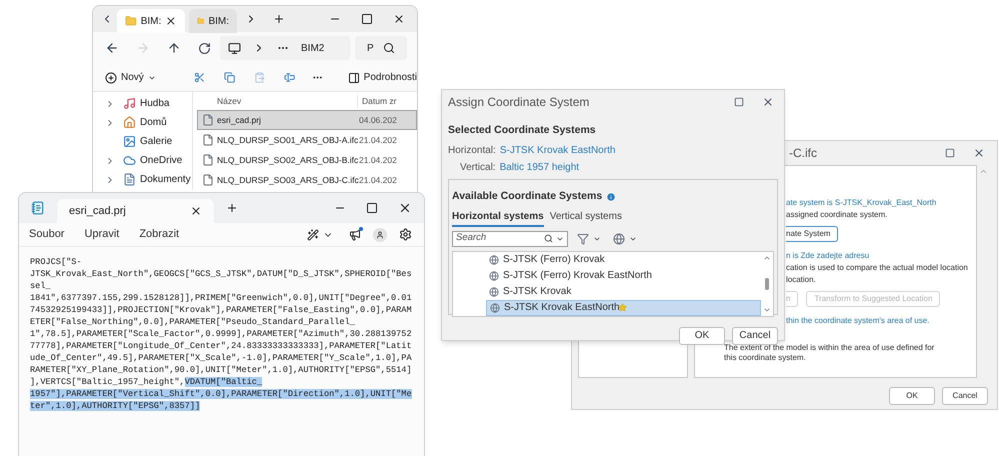 The width and height of the screenshot is (999, 456). I want to click on system-row: S-JTSK (Ferro) Krovak EastNorth, so click(623, 276).